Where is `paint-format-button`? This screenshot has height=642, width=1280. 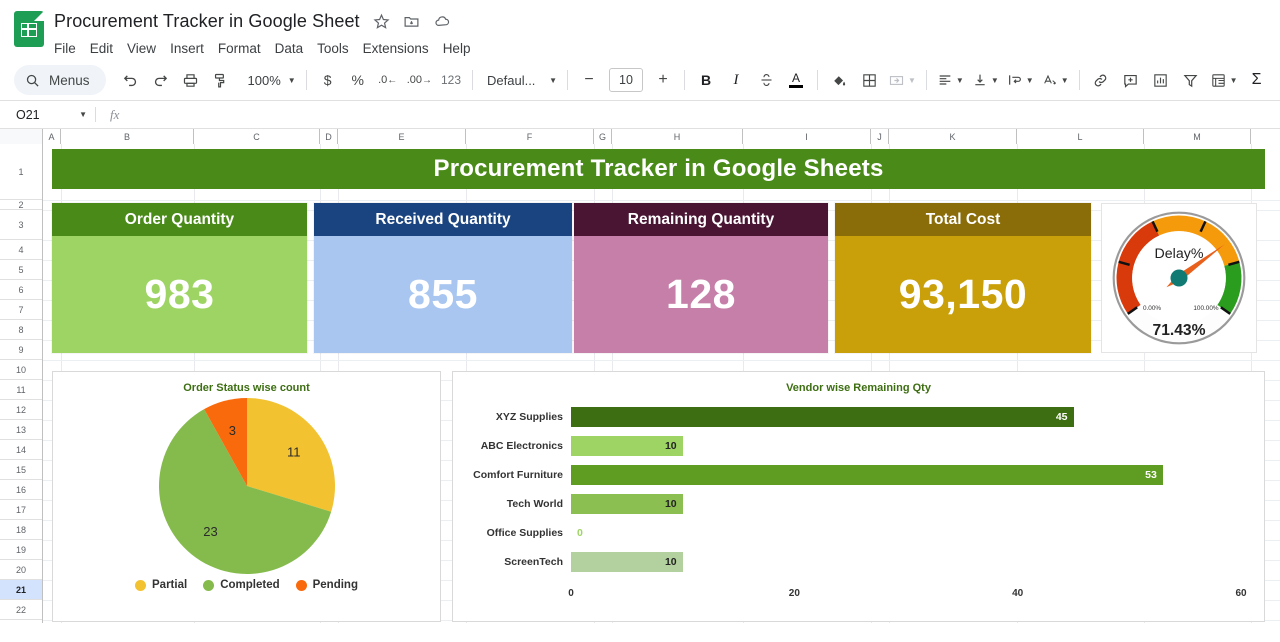 paint-format-button is located at coordinates (221, 80).